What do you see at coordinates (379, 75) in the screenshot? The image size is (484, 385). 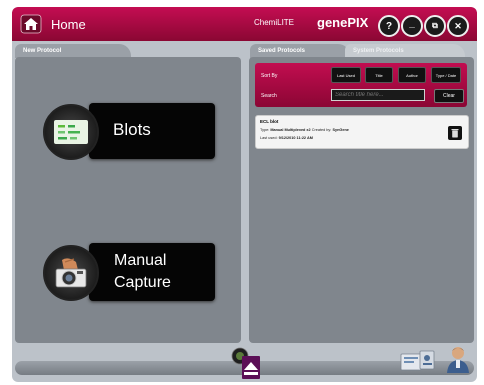 I see `sort-title-button: Title` at bounding box center [379, 75].